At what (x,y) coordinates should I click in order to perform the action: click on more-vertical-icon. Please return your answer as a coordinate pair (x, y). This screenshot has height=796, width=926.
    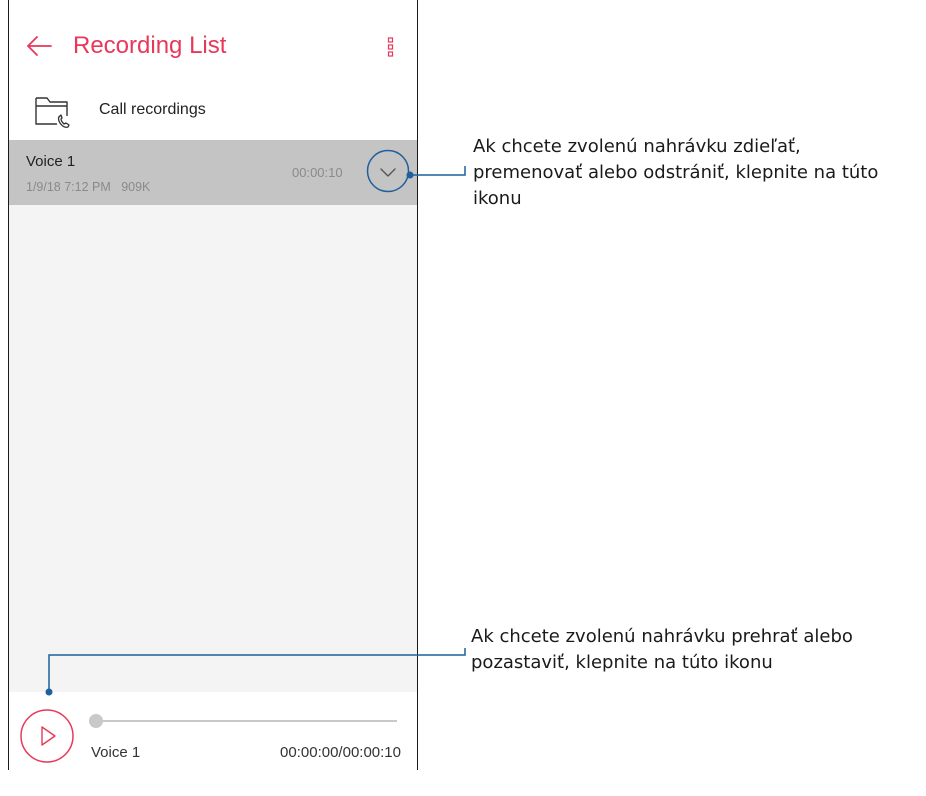
    Looking at the image, I should click on (391, 47).